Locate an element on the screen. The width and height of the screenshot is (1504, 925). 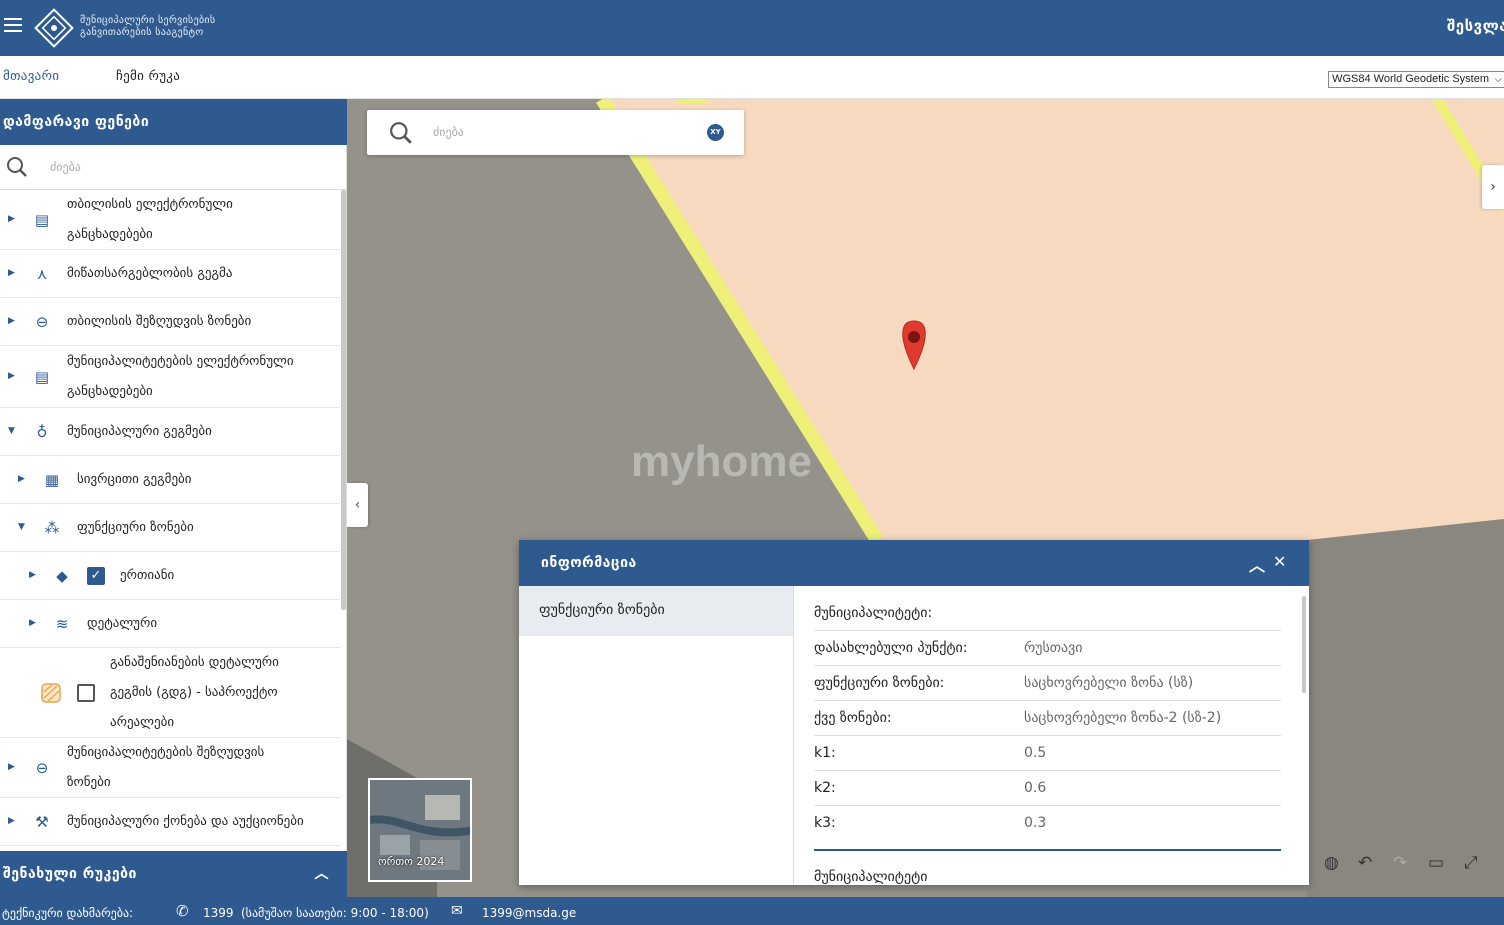
info-panel-title: ინფორმაცია is located at coordinates (589, 563).